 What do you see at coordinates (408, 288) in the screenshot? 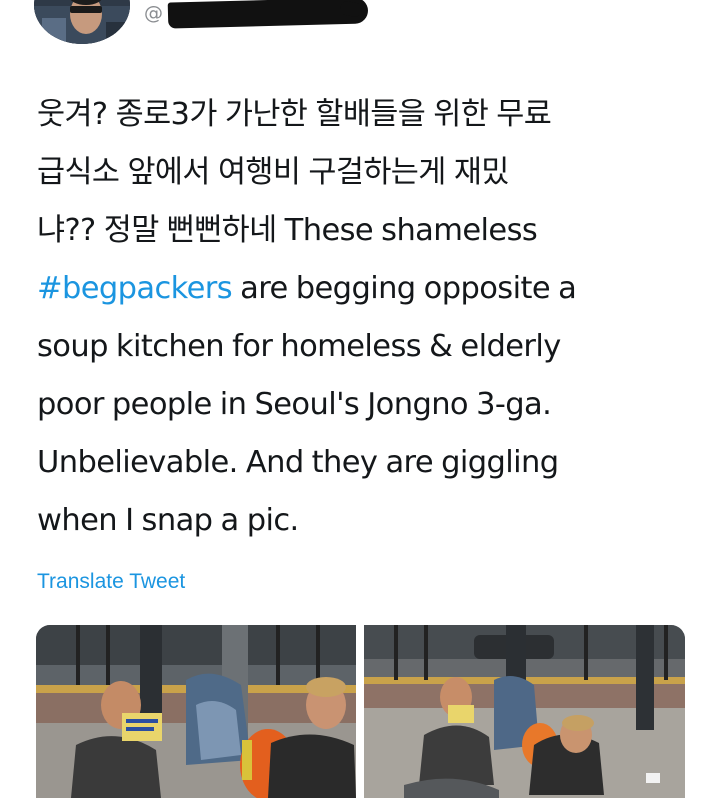
I see `tweet-line-text: are begging opposite a` at bounding box center [408, 288].